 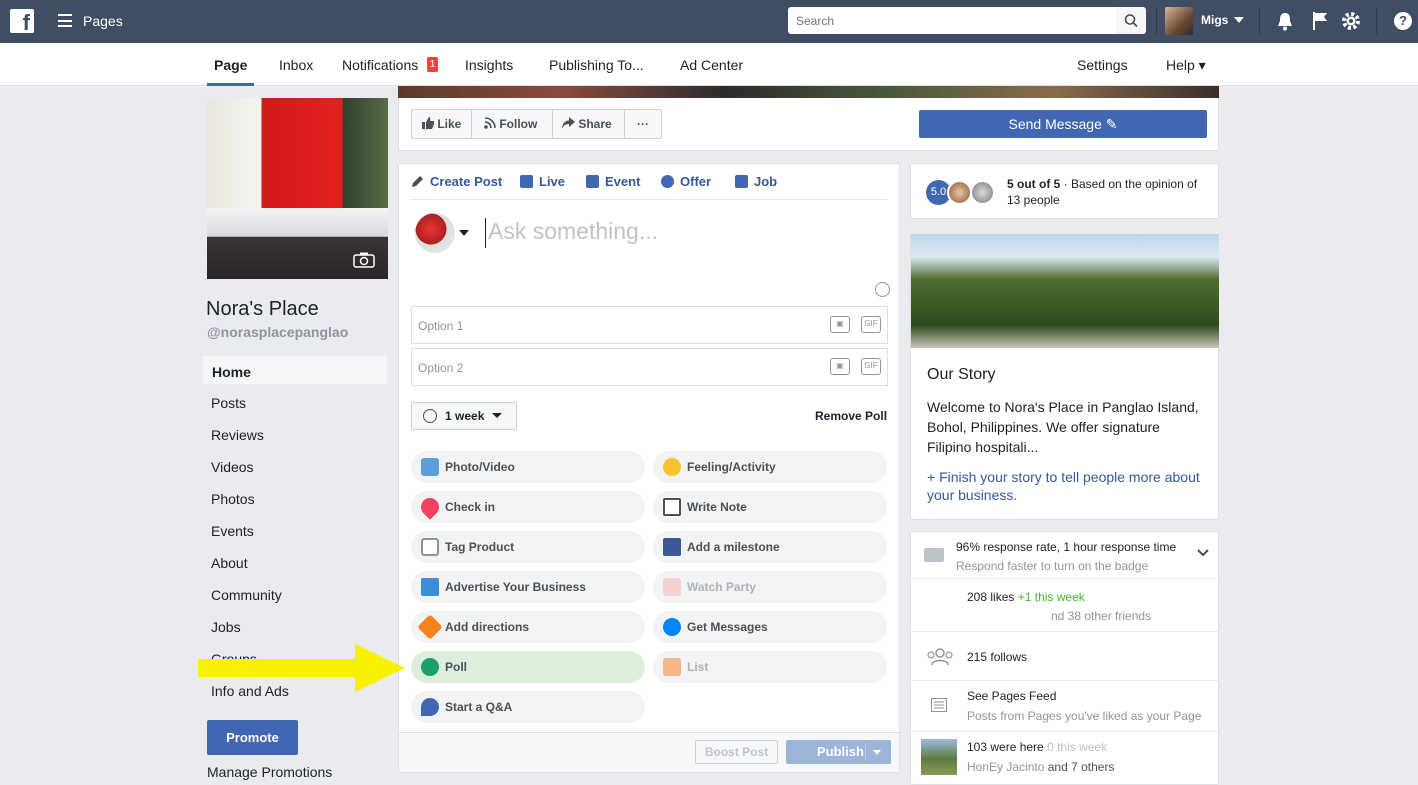 I want to click on publish-options-caret-icon, so click(x=877, y=752).